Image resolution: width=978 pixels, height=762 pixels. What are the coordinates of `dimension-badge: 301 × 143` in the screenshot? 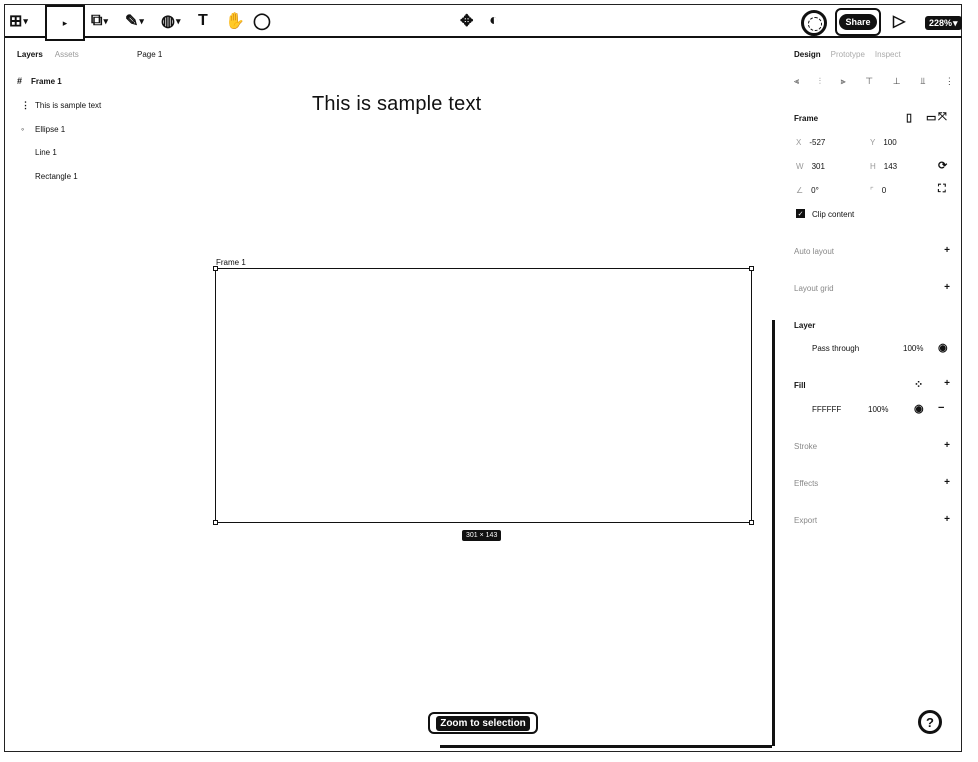 It's located at (482, 535).